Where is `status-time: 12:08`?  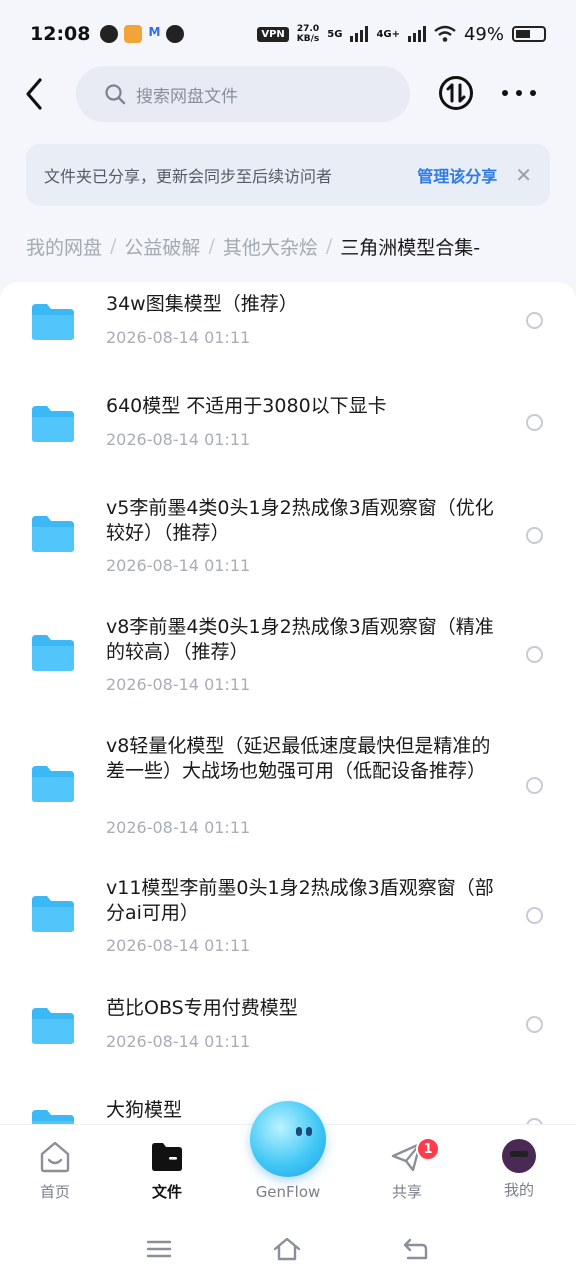 status-time: 12:08 is located at coordinates (60, 34).